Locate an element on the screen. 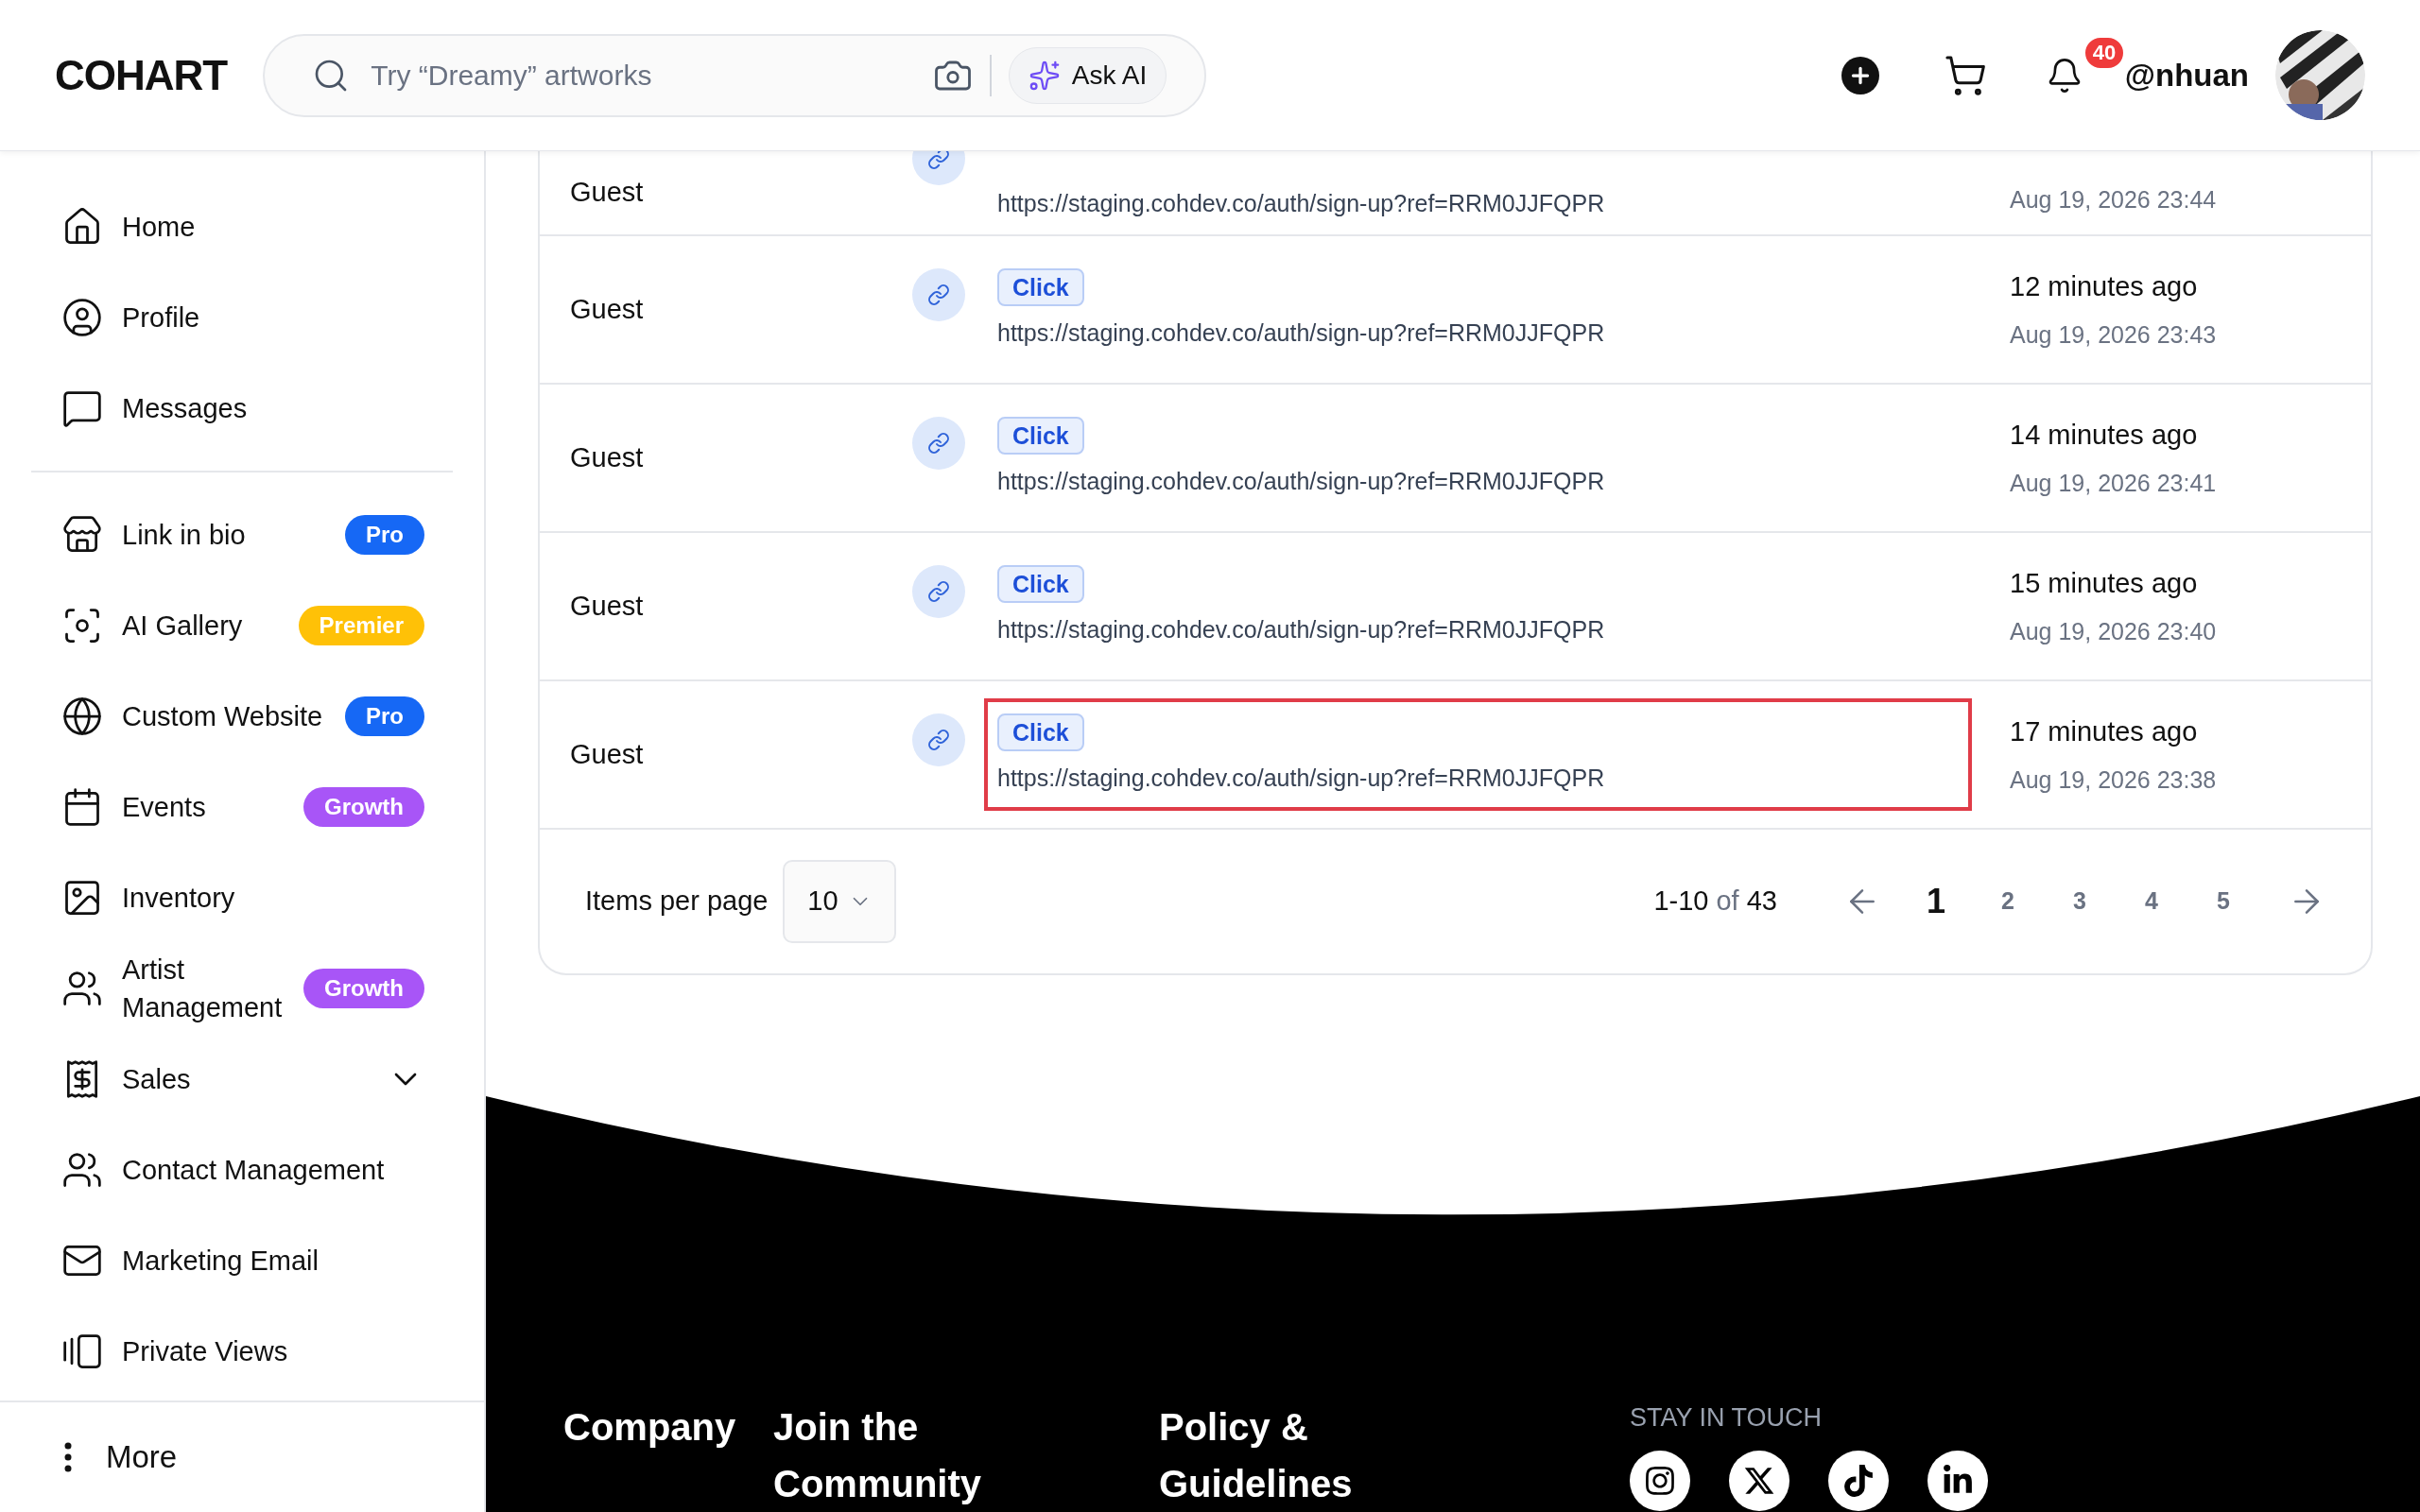  profile-icon is located at coordinates (82, 317).